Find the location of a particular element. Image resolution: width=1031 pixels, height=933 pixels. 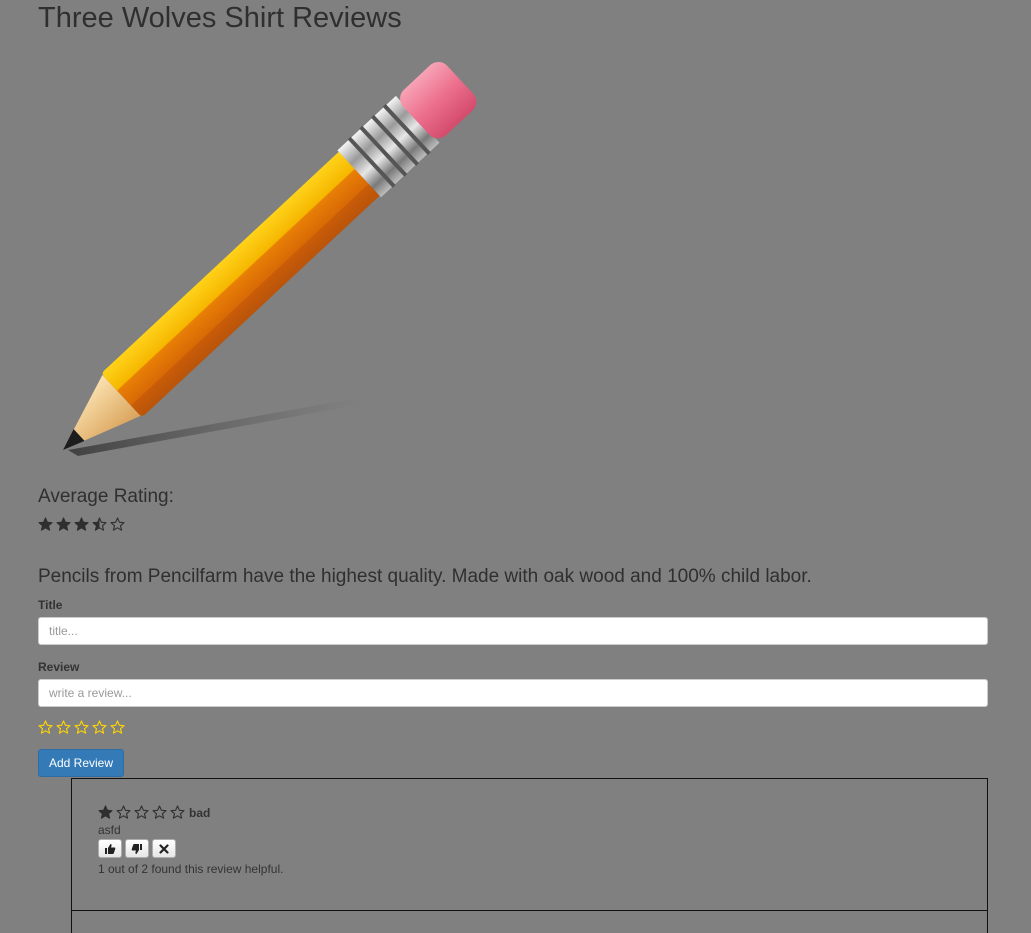

thumbs-down-icon is located at coordinates (136, 848).